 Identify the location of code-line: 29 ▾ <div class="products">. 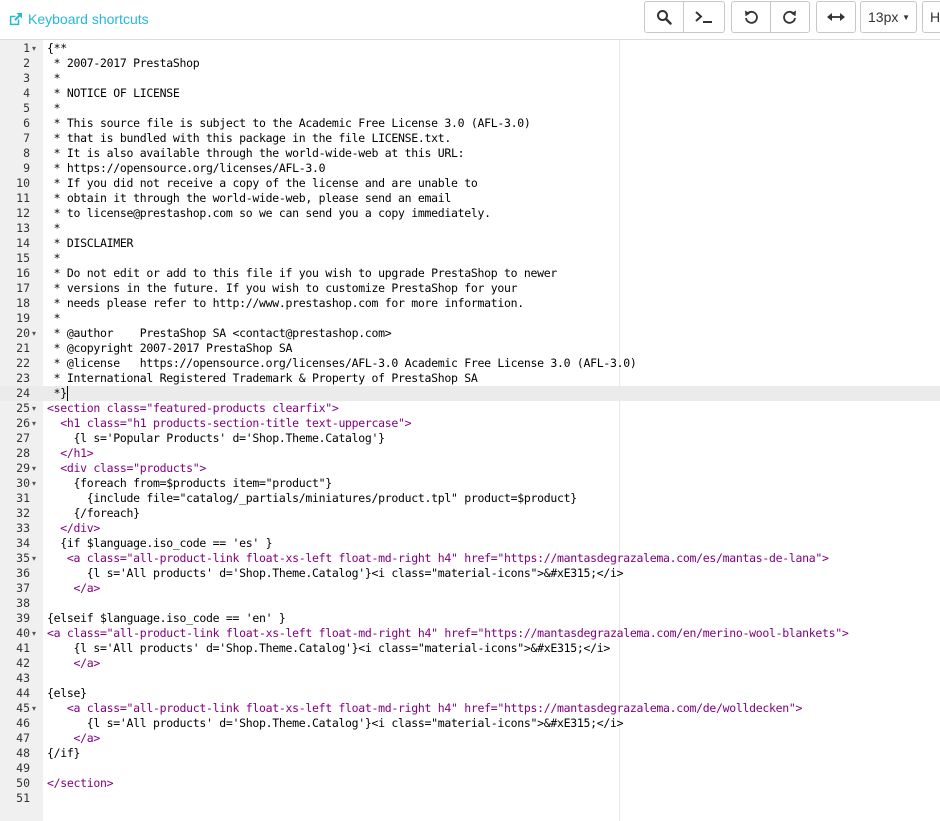
(470, 468).